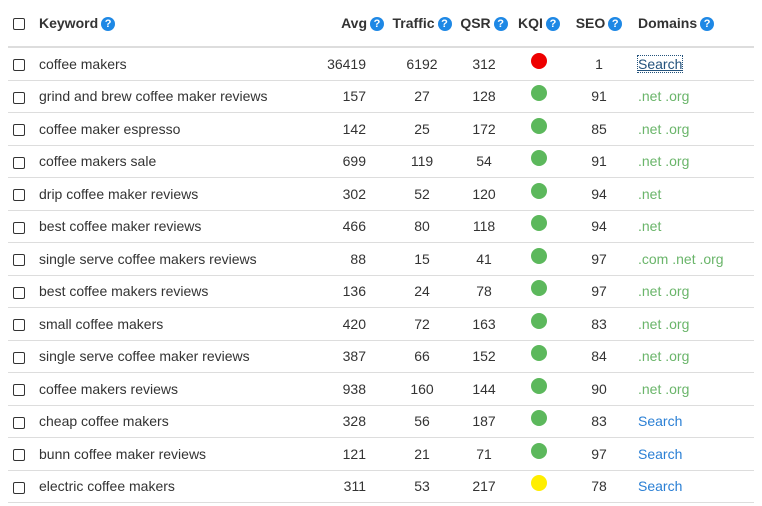 The width and height of the screenshot is (762, 506). I want to click on column-header-seo: SEO?, so click(599, 24).